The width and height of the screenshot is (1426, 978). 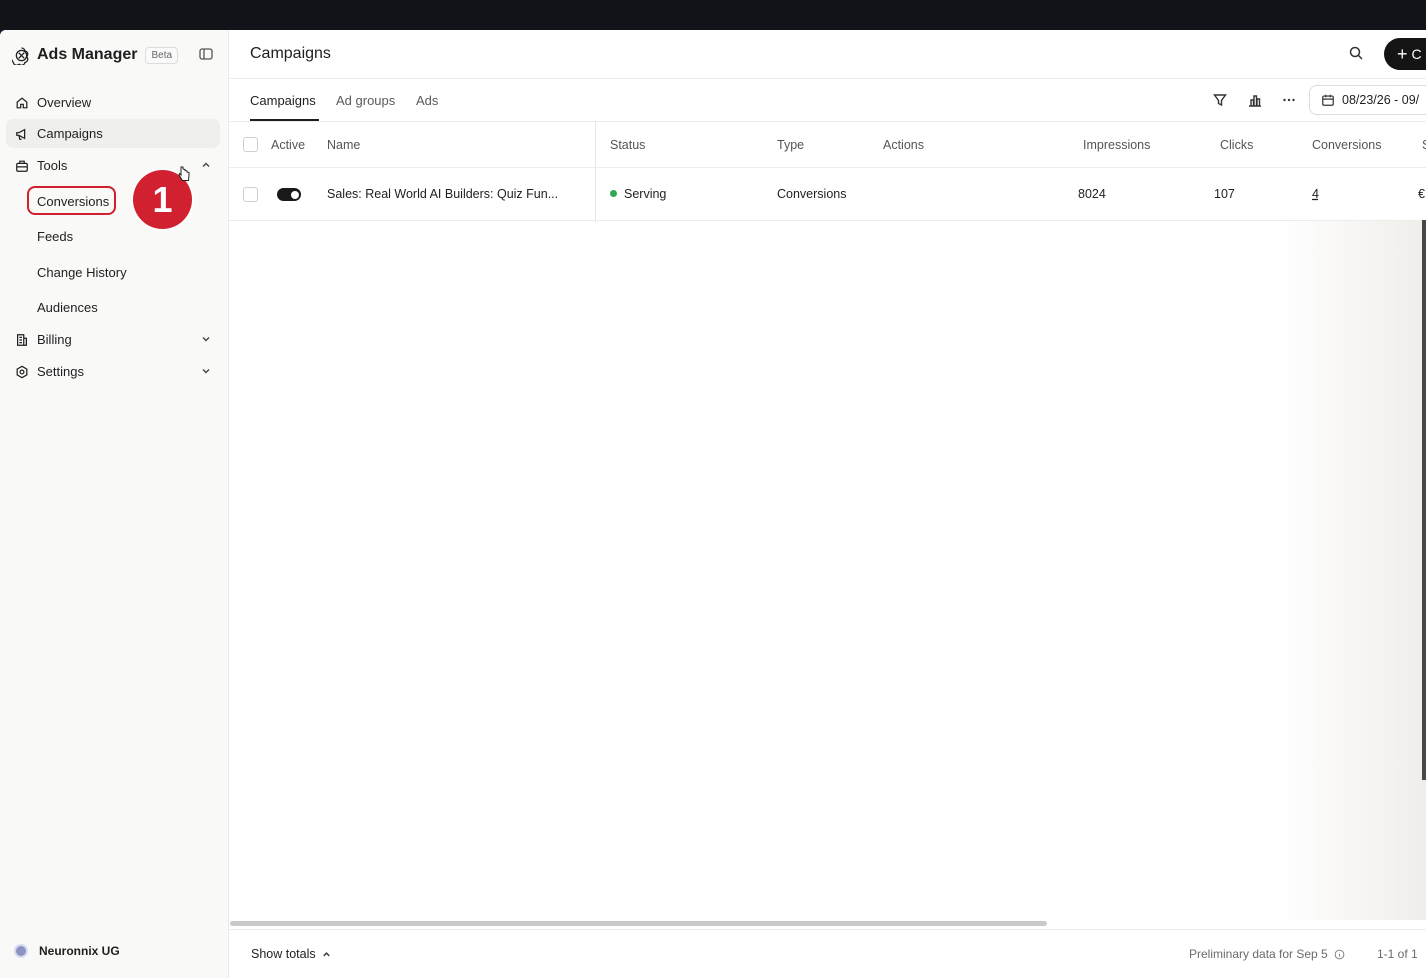 I want to click on column-header-name: Name, so click(x=343, y=145).